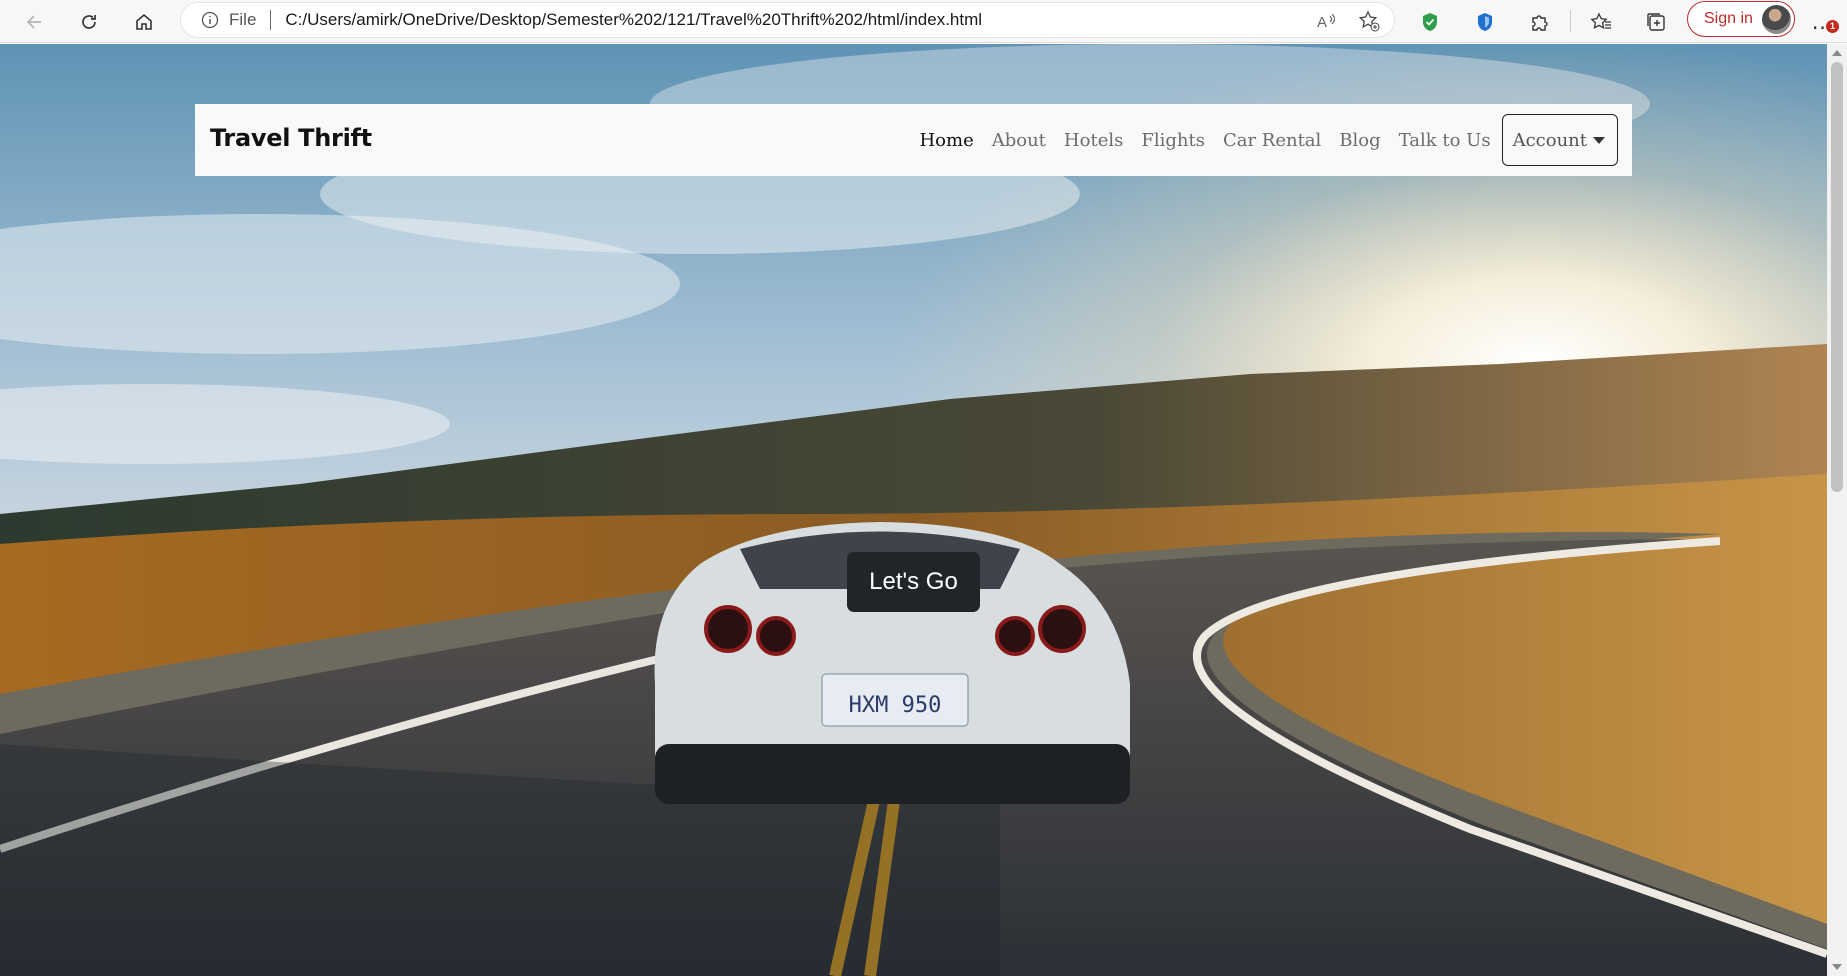 This screenshot has height=976, width=1847. What do you see at coordinates (1093, 140) in the screenshot?
I see `nav-link-hotels: Hotels` at bounding box center [1093, 140].